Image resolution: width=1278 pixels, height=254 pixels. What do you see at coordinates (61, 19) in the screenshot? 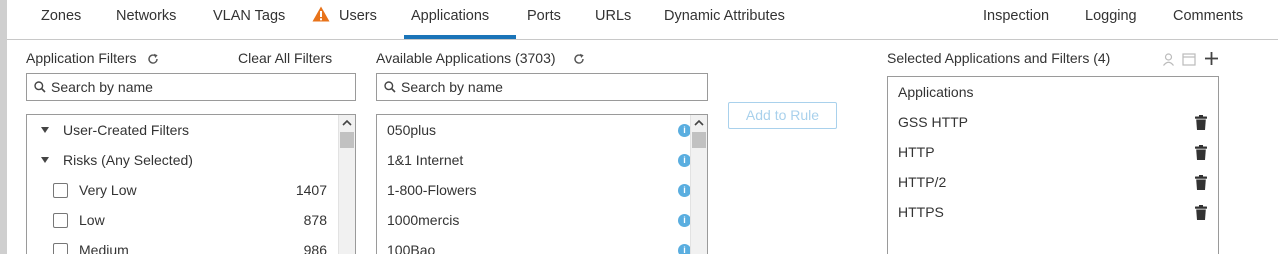
I see `tab-zones: Zones` at bounding box center [61, 19].